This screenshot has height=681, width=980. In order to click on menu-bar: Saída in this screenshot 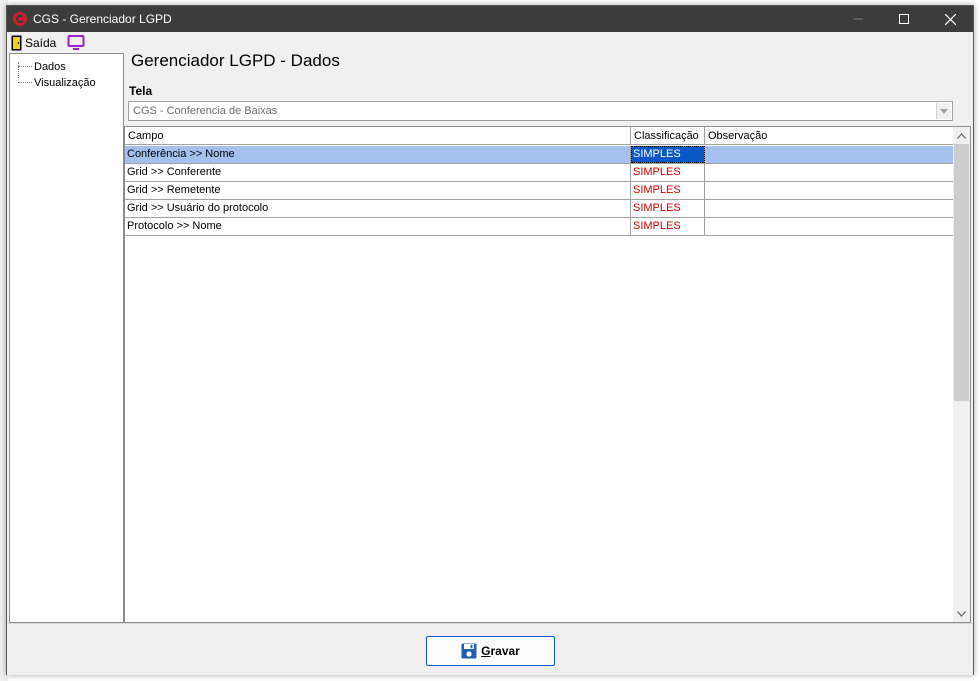, I will do `click(490, 42)`.